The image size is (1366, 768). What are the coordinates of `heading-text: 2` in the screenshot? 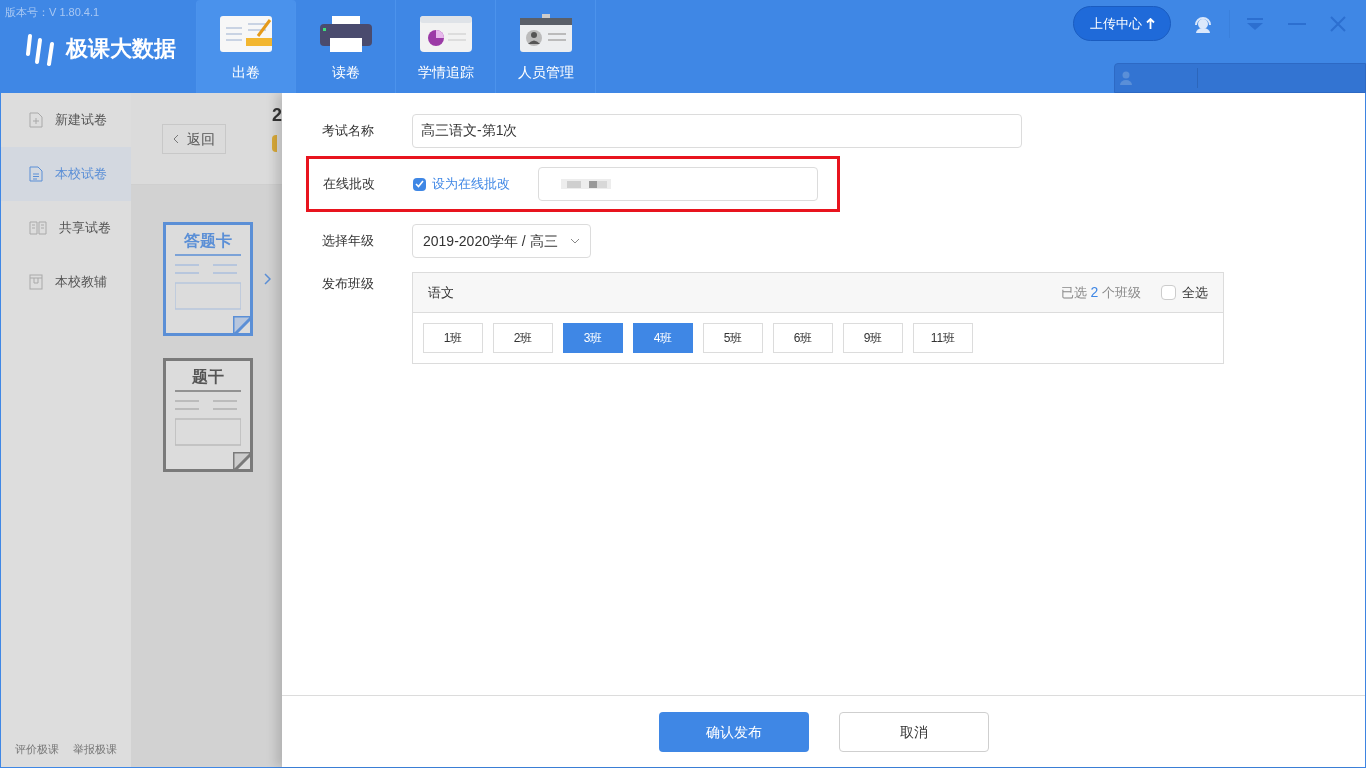 It's located at (277, 115).